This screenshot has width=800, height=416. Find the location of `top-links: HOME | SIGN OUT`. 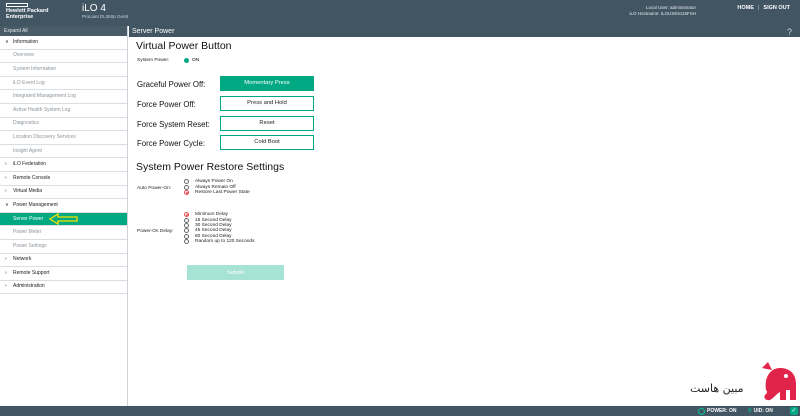

top-links: HOME | SIGN OUT is located at coordinates (763, 8).